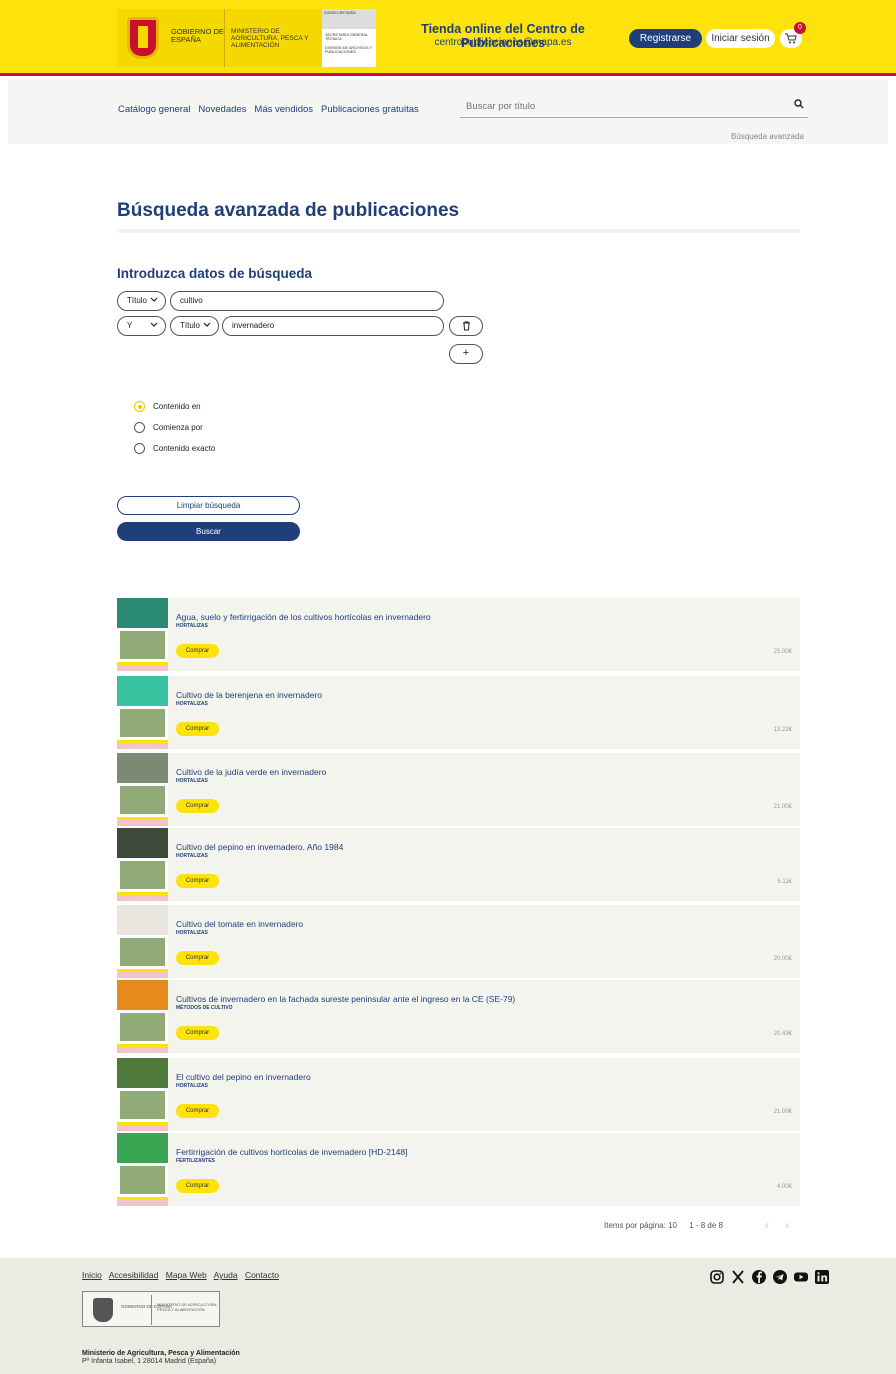 This screenshot has height=1374, width=896. What do you see at coordinates (208, 531) in the screenshot?
I see `search-button: Buscar` at bounding box center [208, 531].